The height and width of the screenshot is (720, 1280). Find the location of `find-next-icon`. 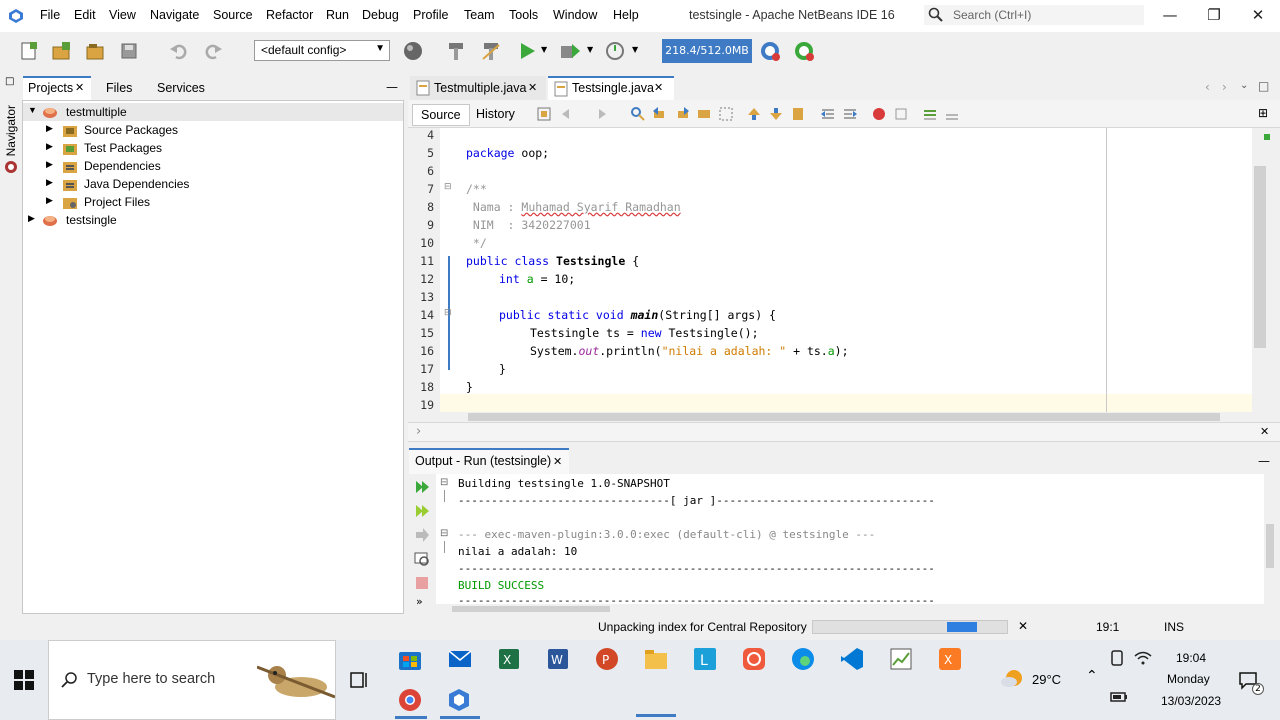

find-next-icon is located at coordinates (682, 114).